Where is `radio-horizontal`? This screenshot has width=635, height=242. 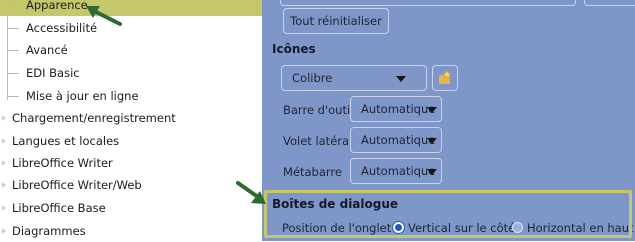
radio-horizontal is located at coordinates (517, 227).